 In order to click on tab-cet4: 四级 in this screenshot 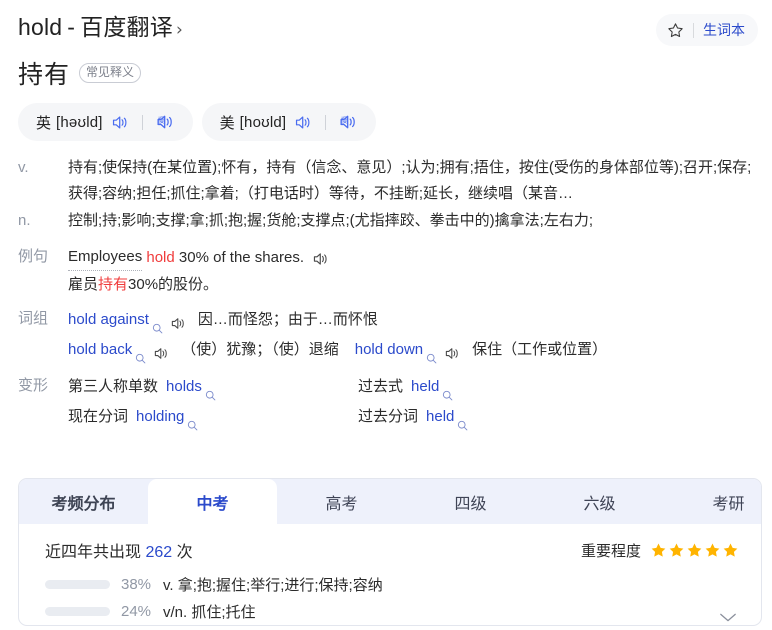, I will do `click(470, 501)`.